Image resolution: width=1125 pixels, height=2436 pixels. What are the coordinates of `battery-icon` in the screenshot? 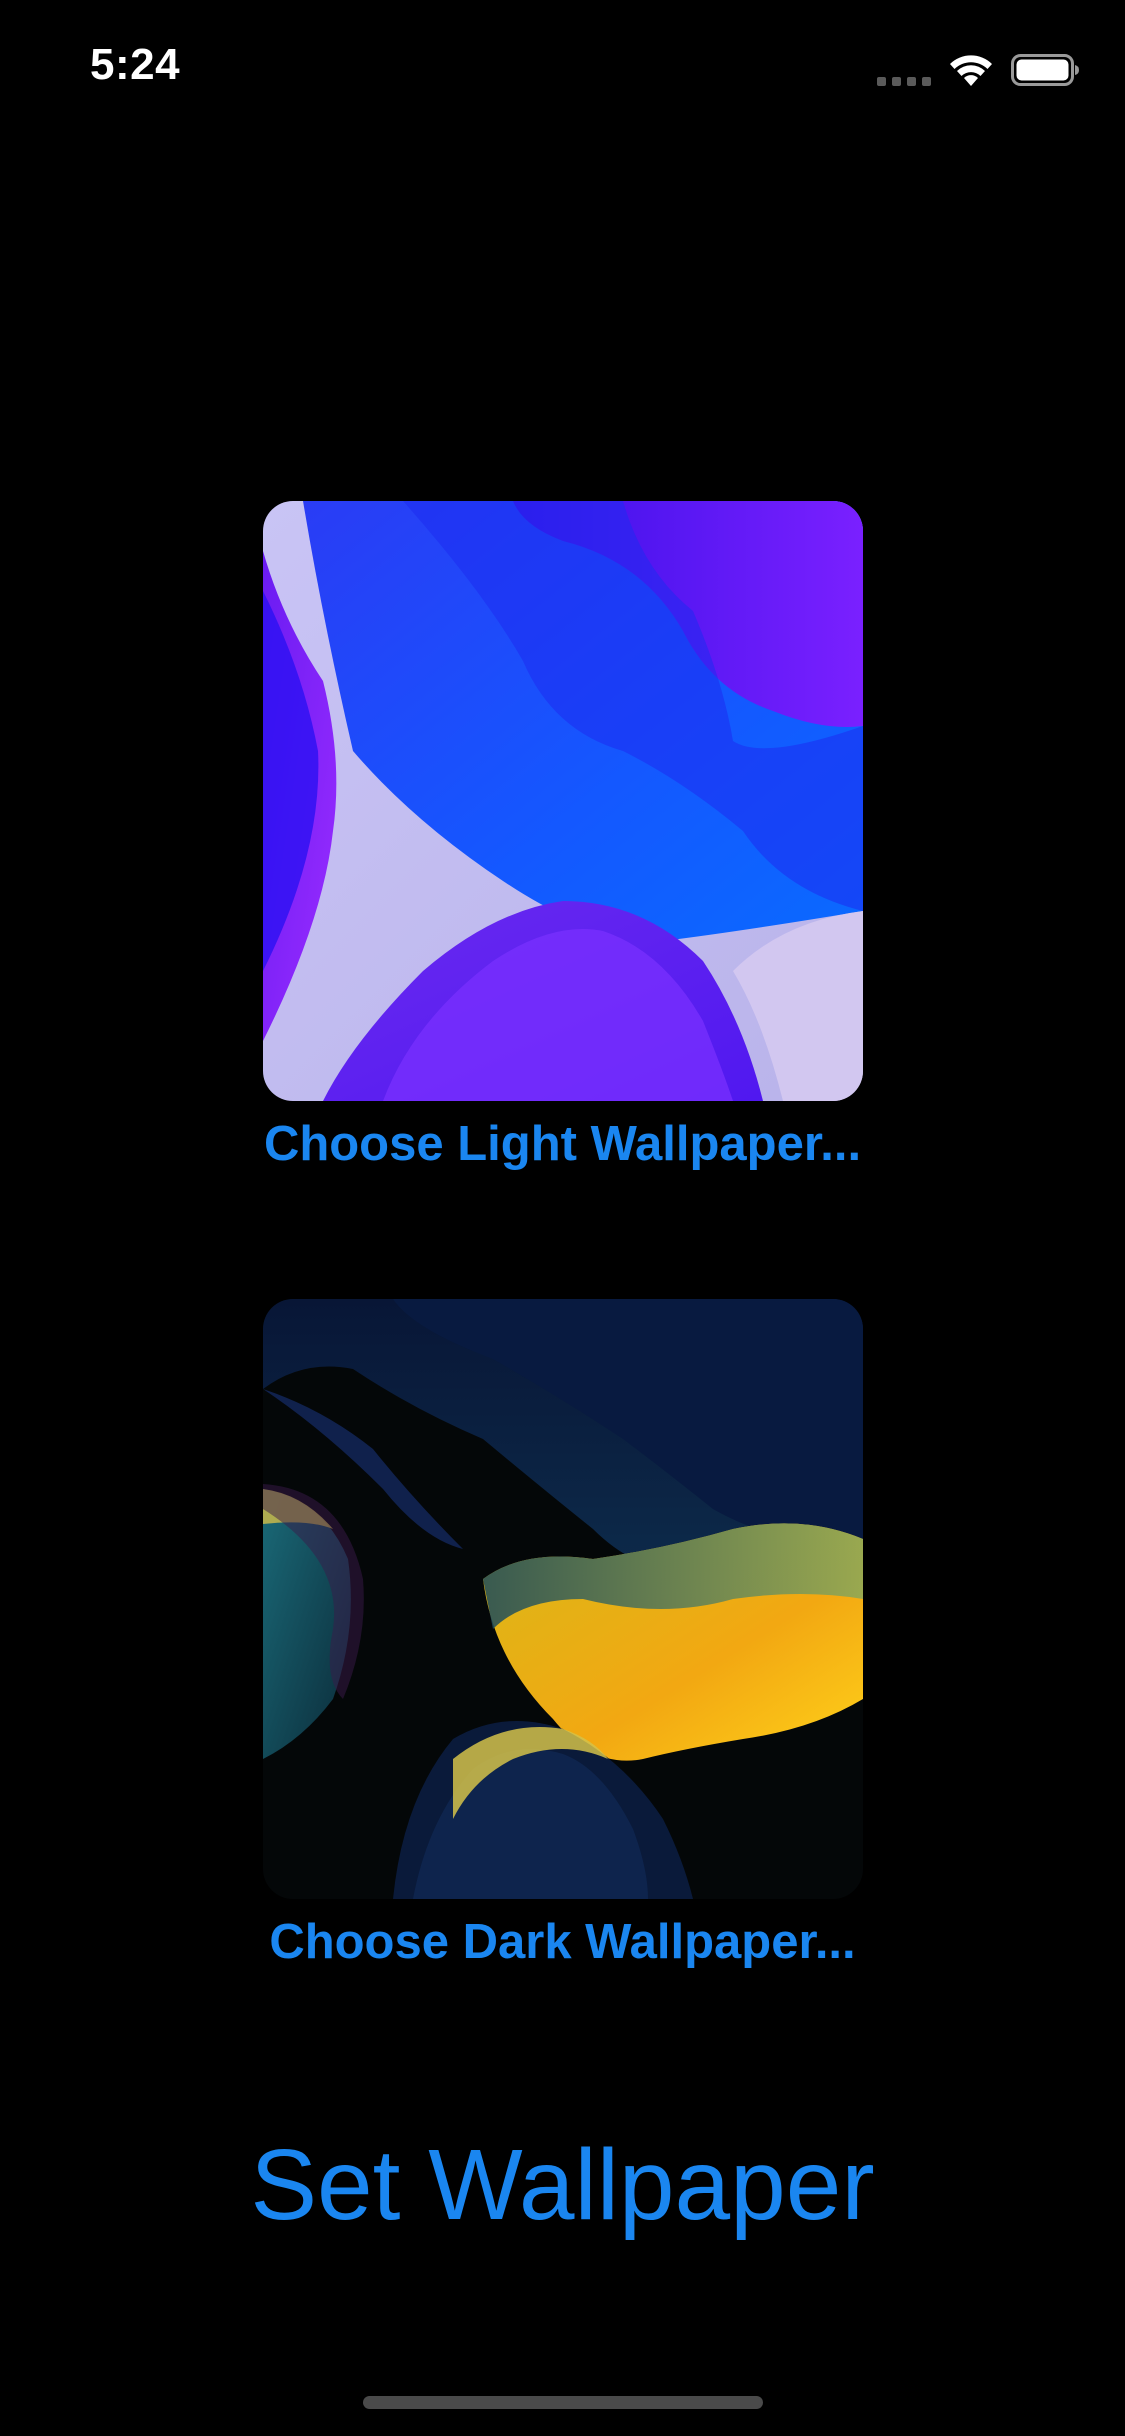 It's located at (1045, 70).